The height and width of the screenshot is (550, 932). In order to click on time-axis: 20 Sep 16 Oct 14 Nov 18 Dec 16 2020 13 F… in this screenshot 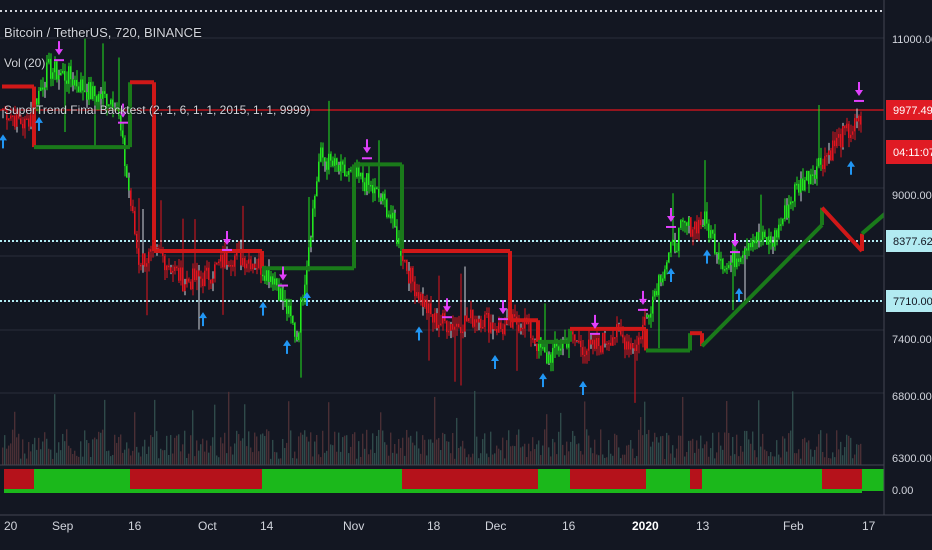, I will do `click(466, 532)`.